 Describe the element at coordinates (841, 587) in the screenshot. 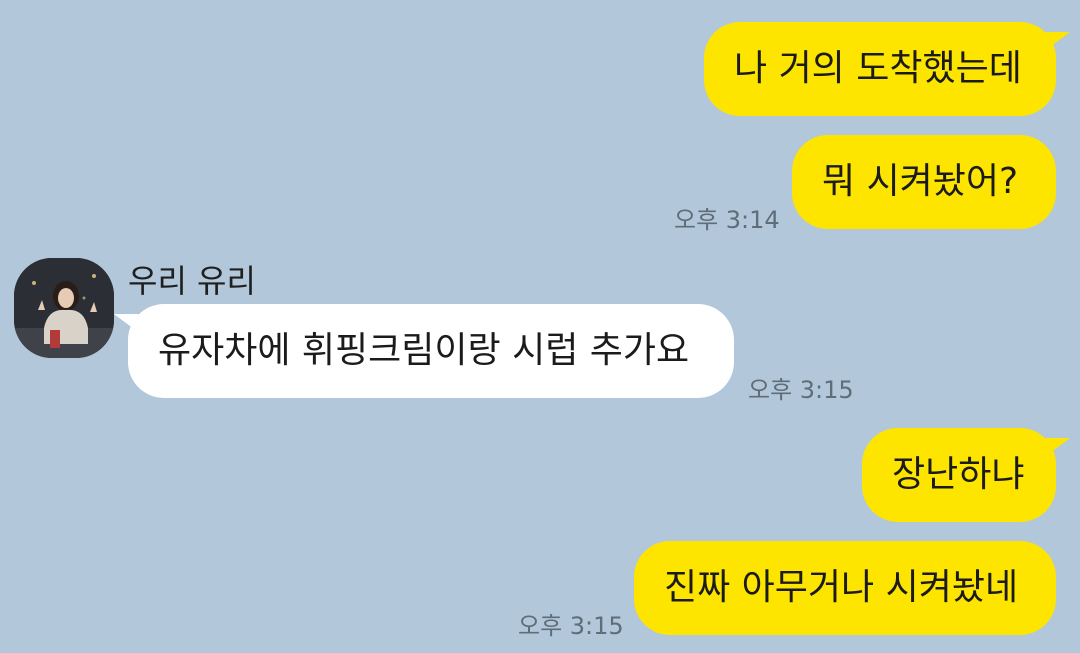

I see `message-text: 진짜 아무거나 시켜놨네` at that location.